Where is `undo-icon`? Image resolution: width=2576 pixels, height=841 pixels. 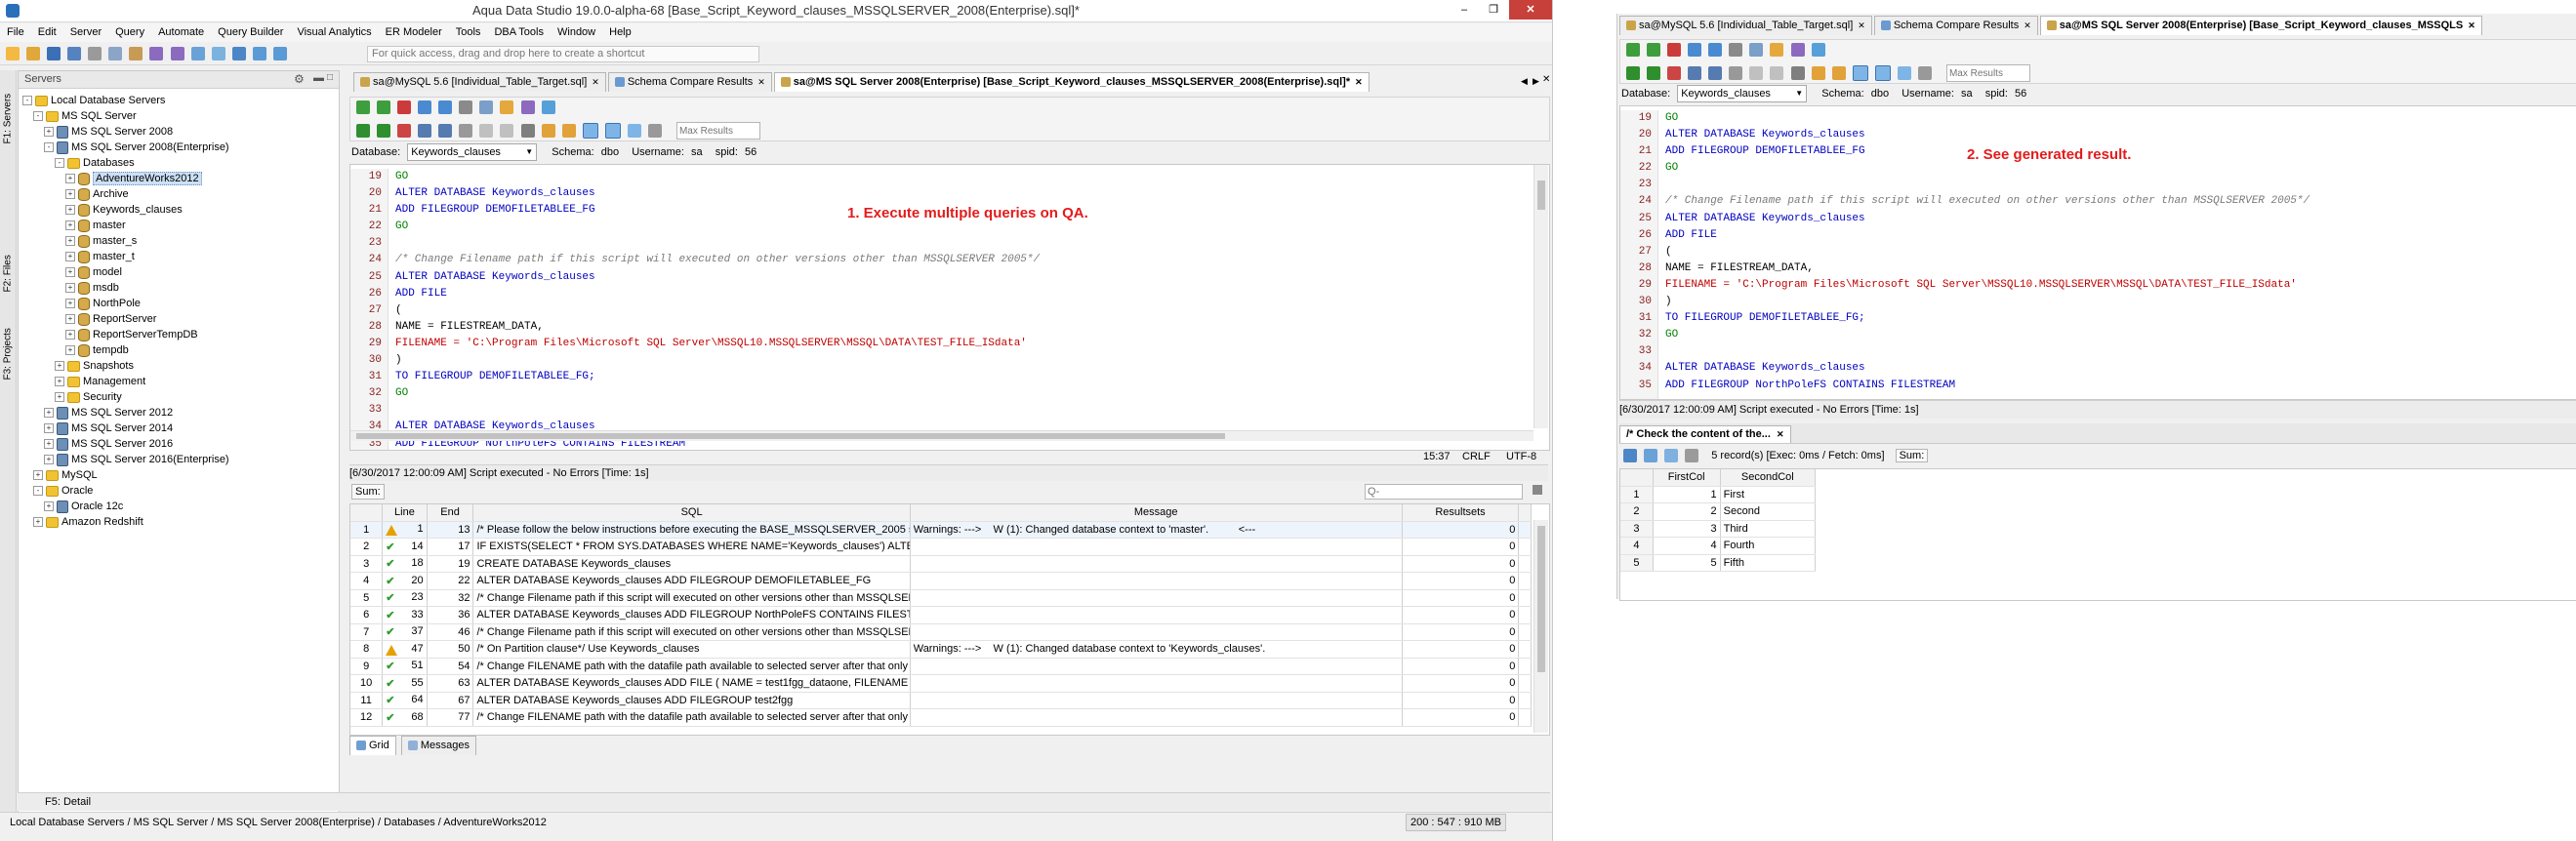 undo-icon is located at coordinates (156, 53).